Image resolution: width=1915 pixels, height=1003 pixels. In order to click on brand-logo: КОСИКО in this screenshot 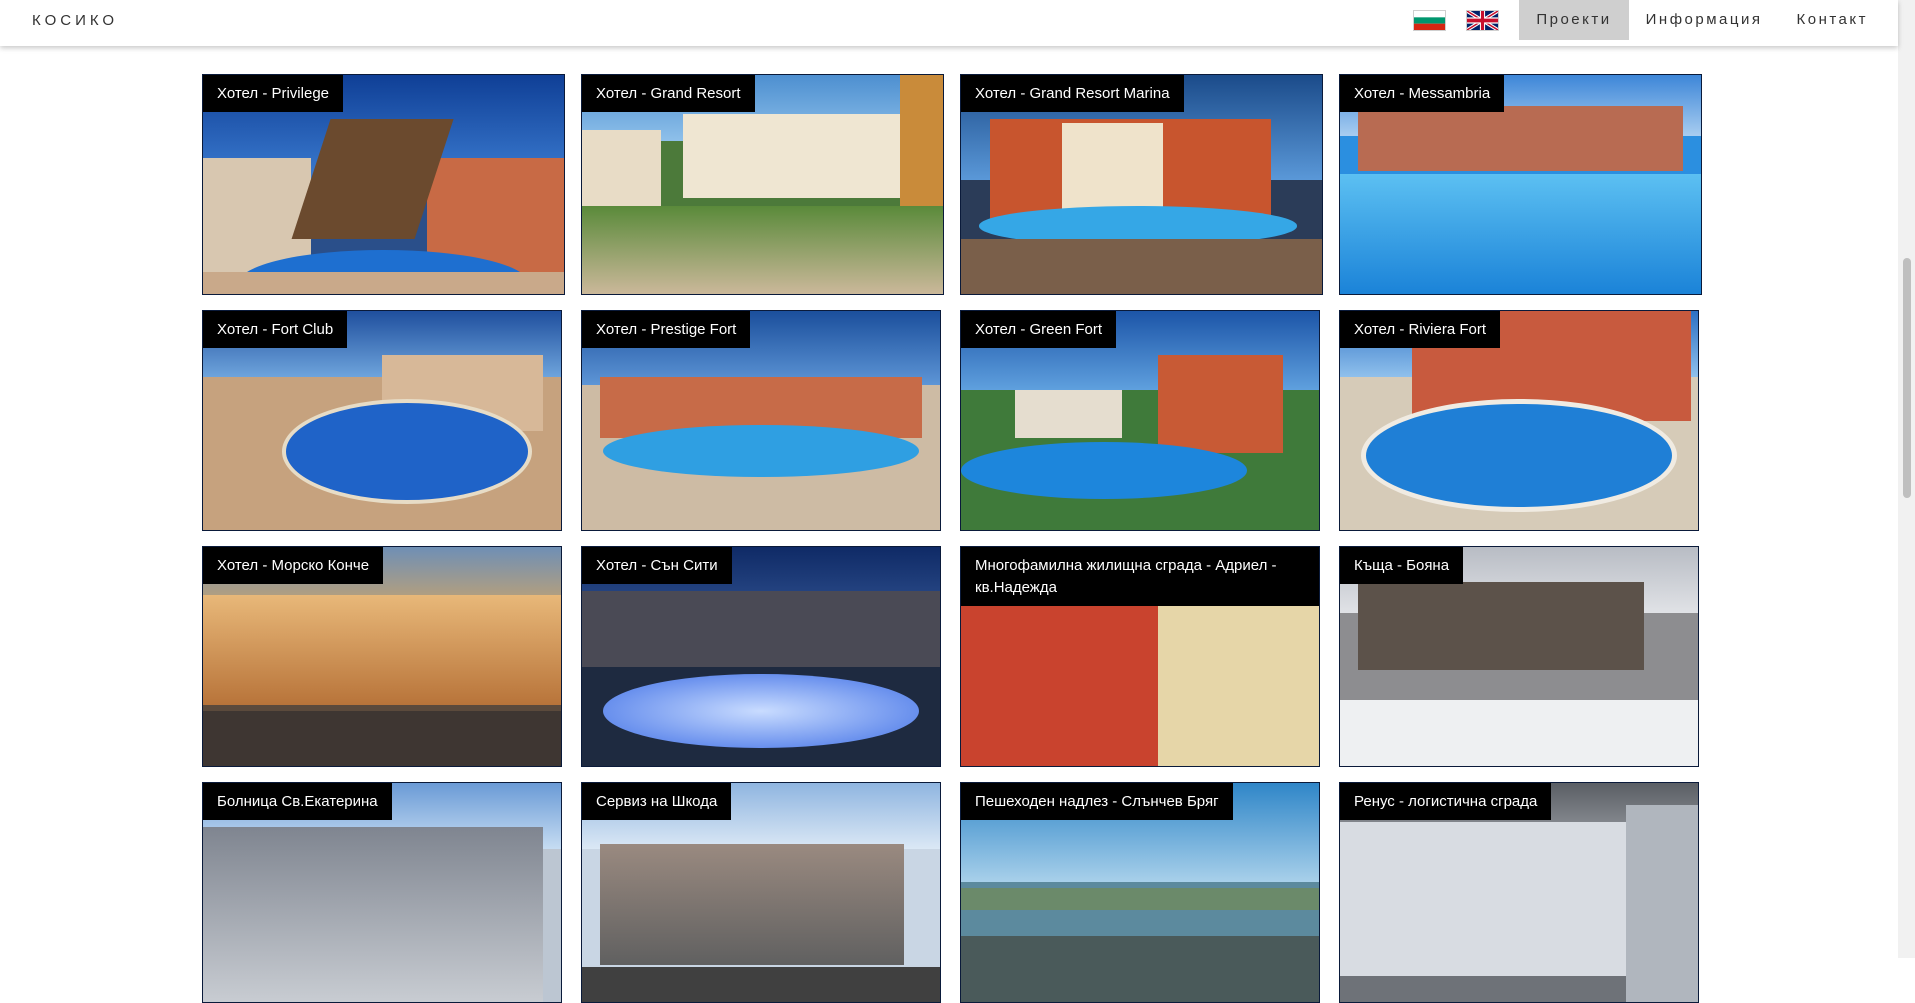, I will do `click(75, 20)`.